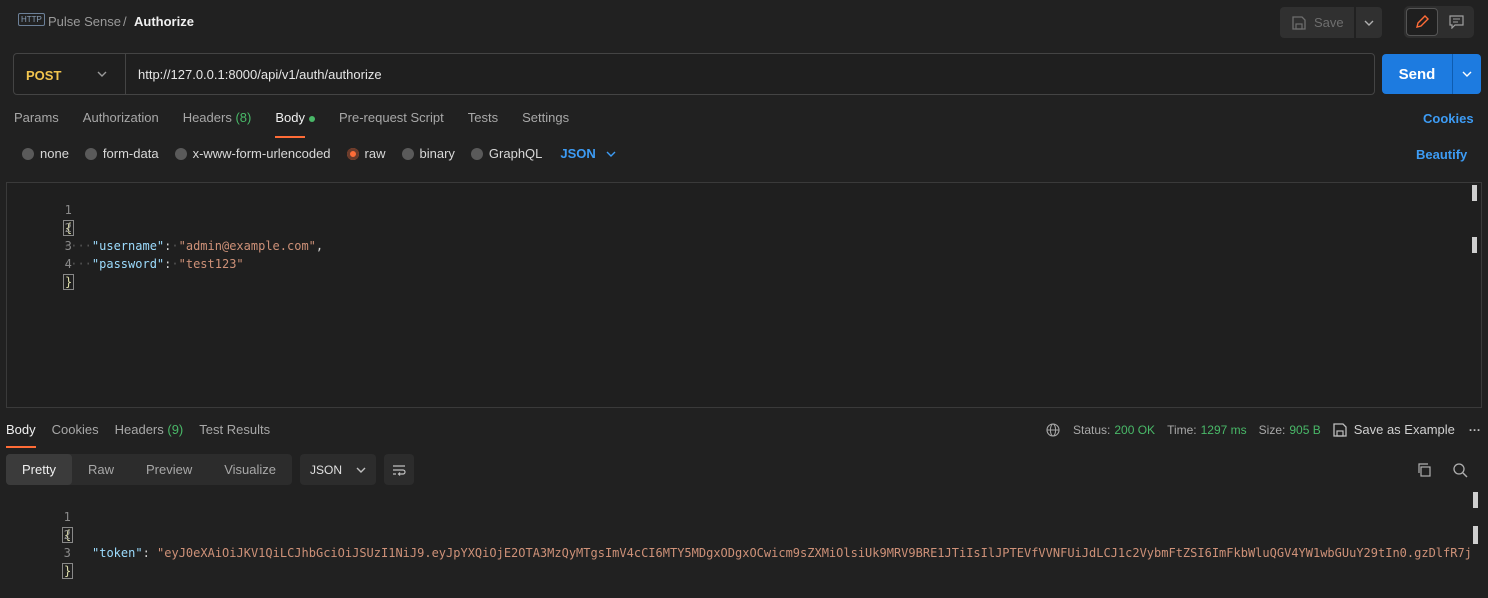  Describe the element at coordinates (164, 21) in the screenshot. I see `breadcrumb-request-name: Authorize` at that location.